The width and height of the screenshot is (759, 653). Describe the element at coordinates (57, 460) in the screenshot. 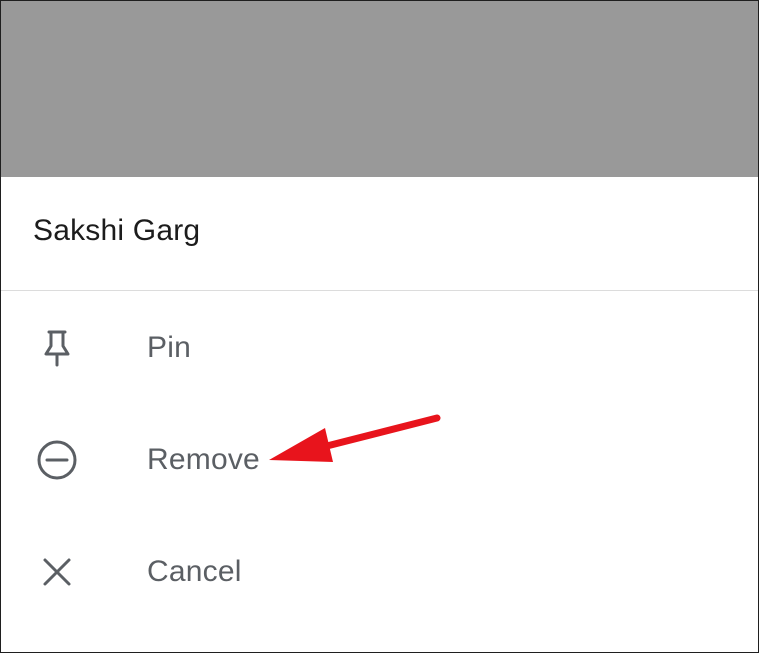

I see `minus-circle-icon` at that location.